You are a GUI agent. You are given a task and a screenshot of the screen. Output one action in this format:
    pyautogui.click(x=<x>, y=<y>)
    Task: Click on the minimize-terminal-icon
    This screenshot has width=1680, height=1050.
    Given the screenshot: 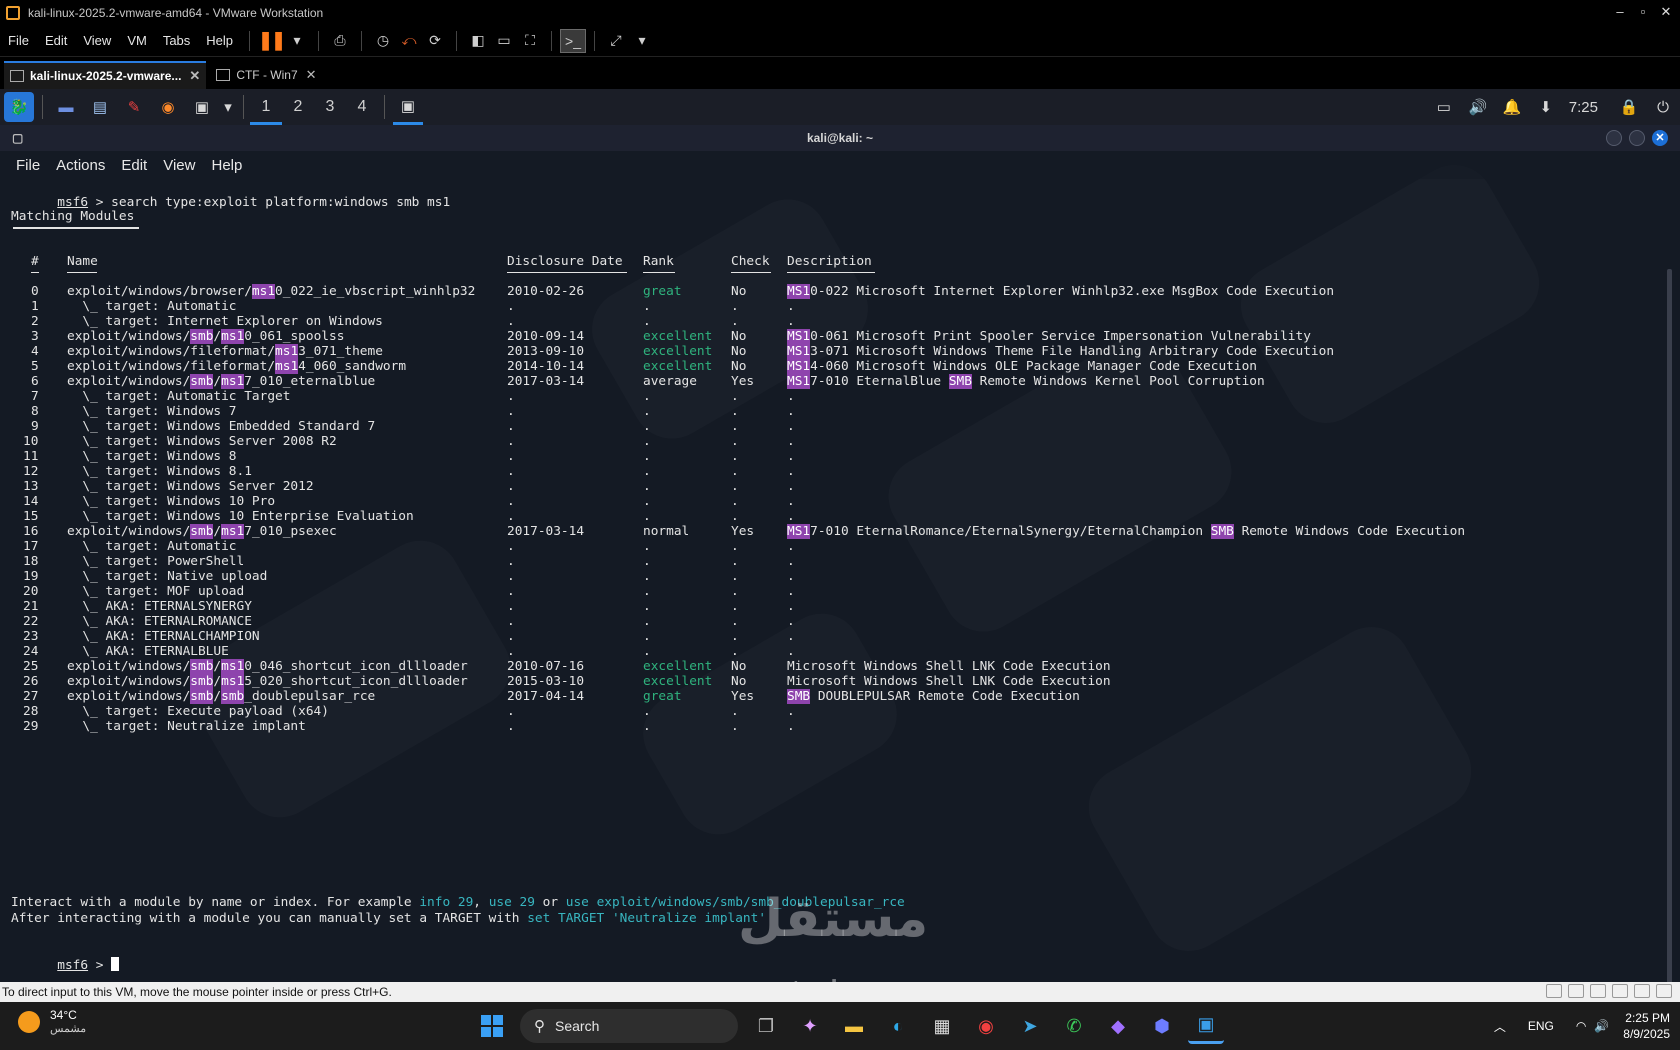 What is the action you would take?
    pyautogui.click(x=1614, y=138)
    